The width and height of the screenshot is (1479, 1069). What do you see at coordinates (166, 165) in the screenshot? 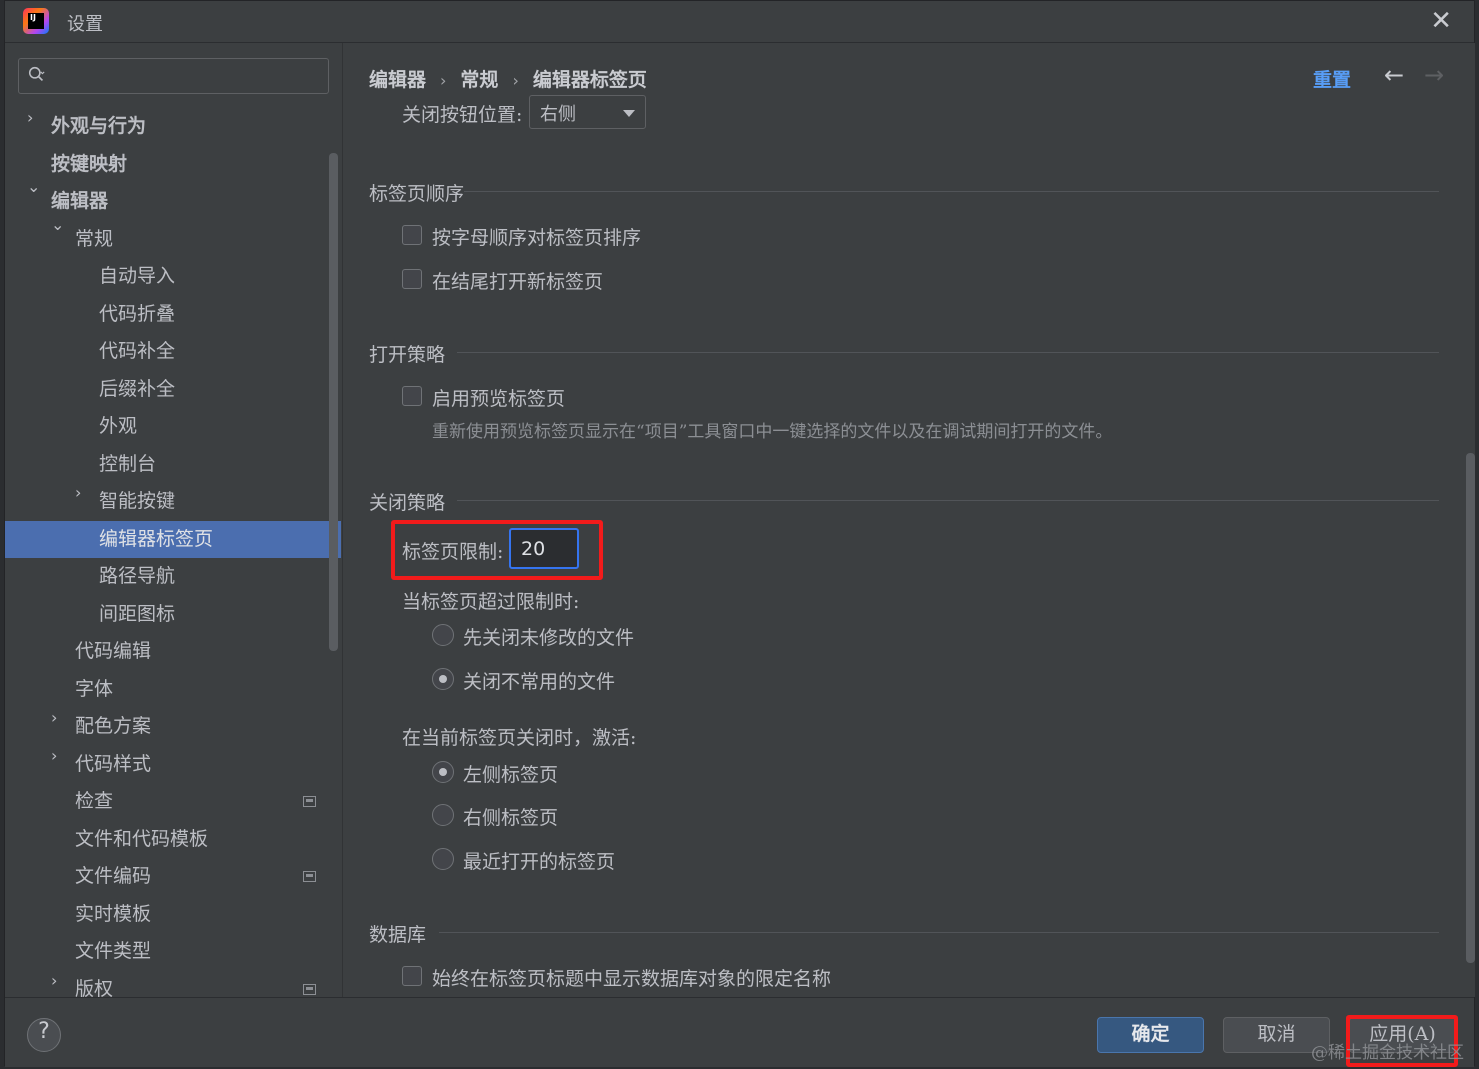
I see `sidebar-item: 按键映射` at bounding box center [166, 165].